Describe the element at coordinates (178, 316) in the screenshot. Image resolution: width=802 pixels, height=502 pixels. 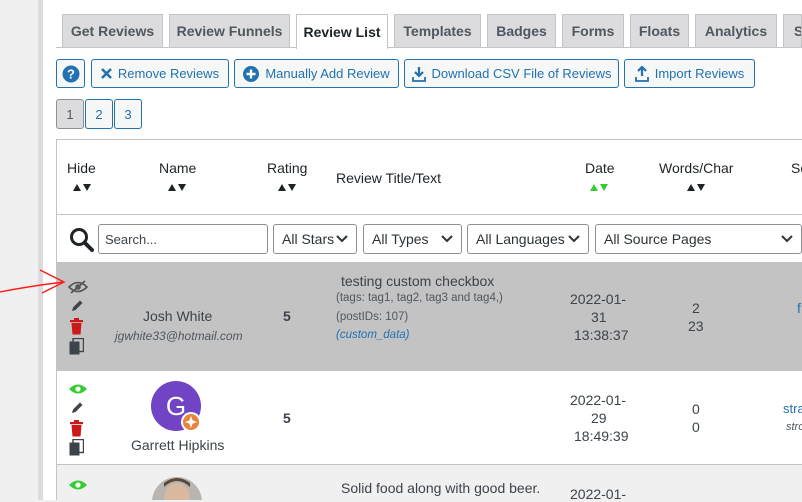
I see `reviewer-name: Josh White` at that location.